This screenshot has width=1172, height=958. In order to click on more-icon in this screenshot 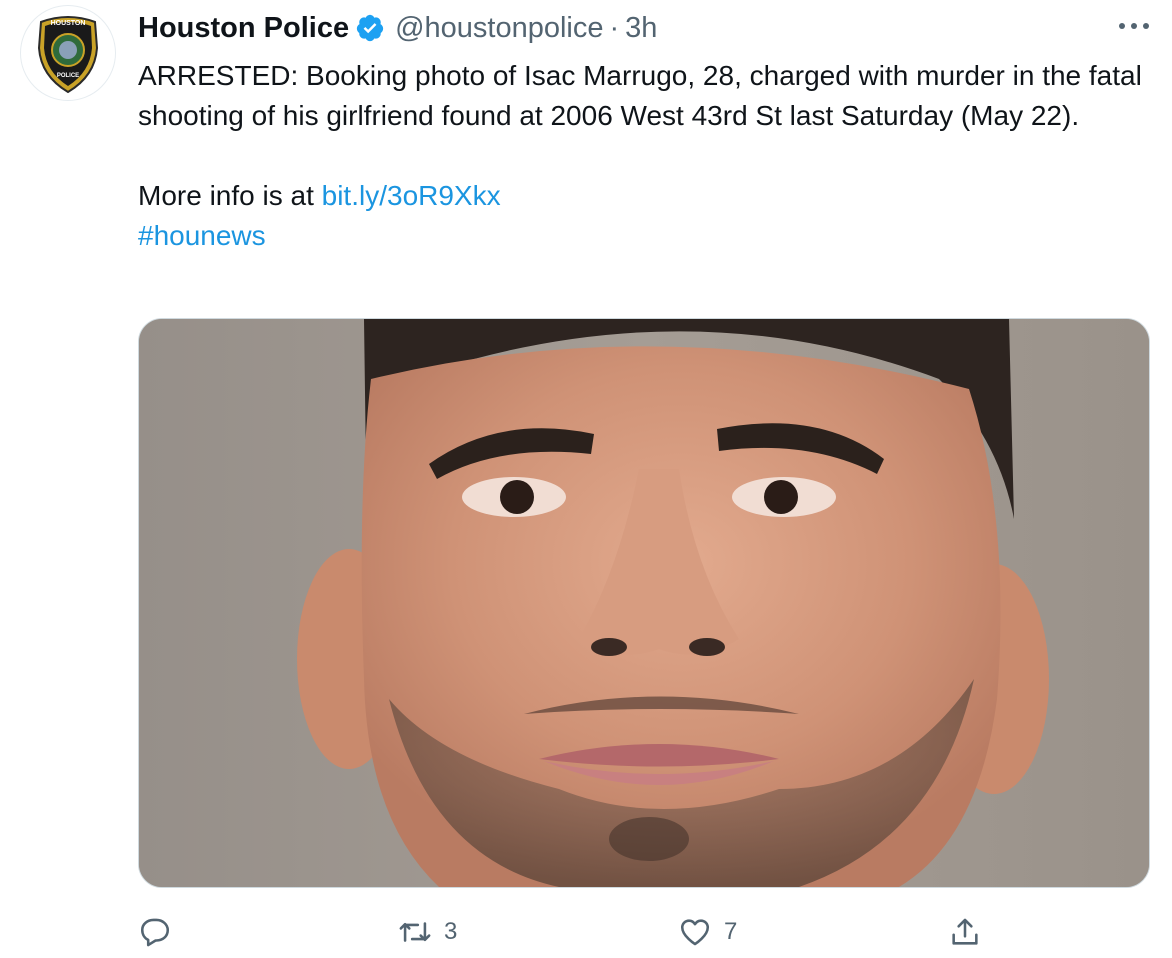, I will do `click(1134, 26)`.